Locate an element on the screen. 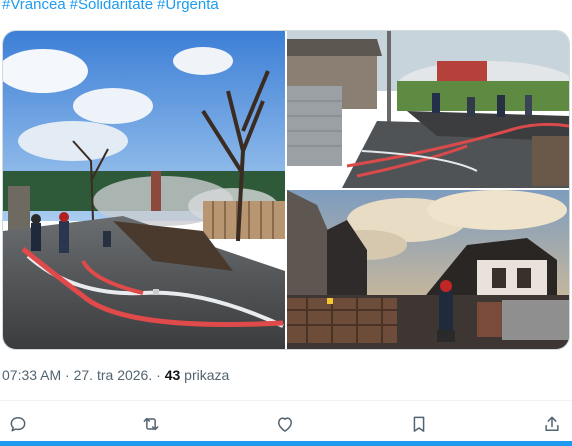  share-upload-icon is located at coordinates (552, 423).